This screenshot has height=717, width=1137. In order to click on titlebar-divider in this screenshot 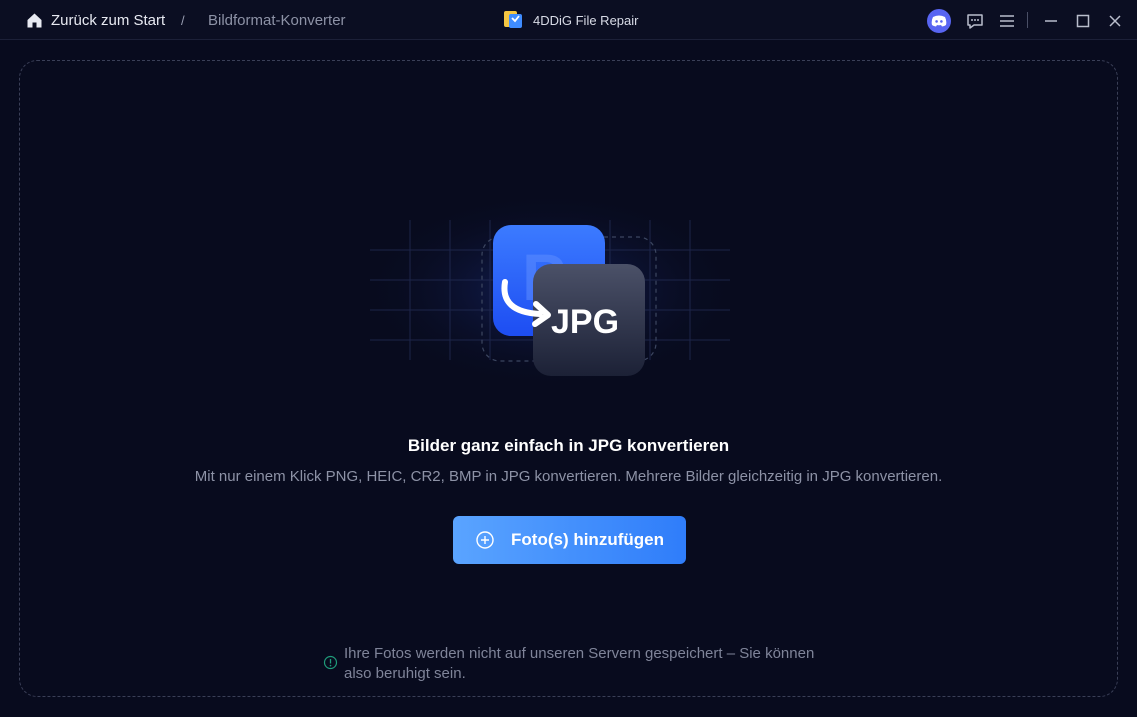, I will do `click(1027, 20)`.